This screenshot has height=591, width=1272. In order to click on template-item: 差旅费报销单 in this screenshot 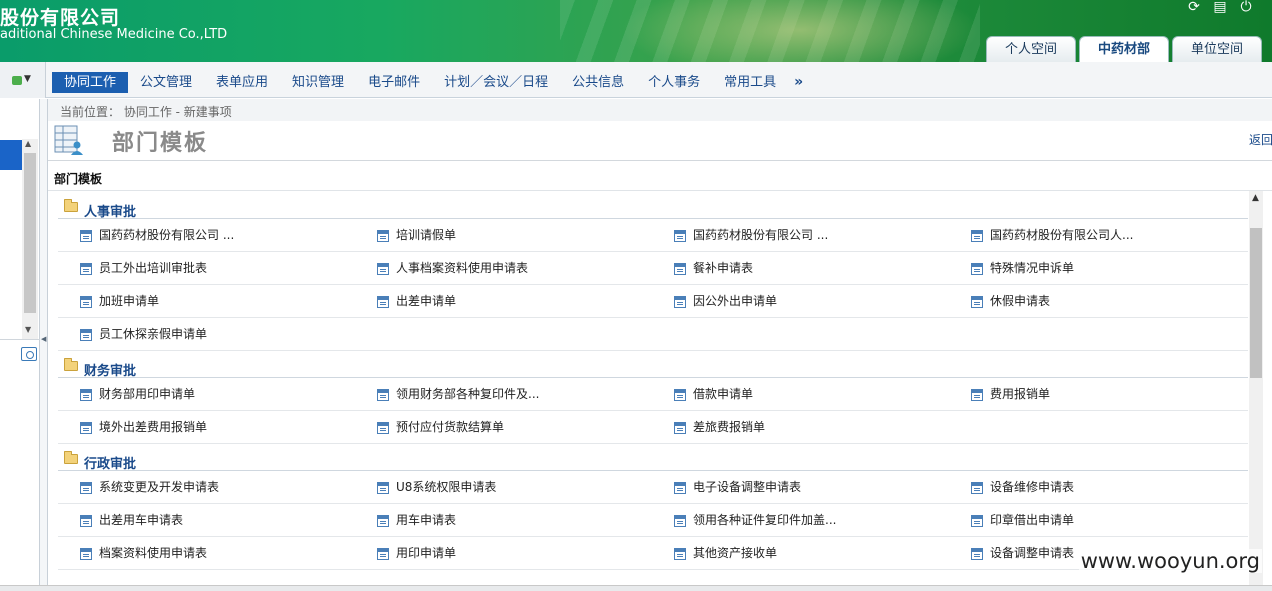, I will do `click(800, 427)`.